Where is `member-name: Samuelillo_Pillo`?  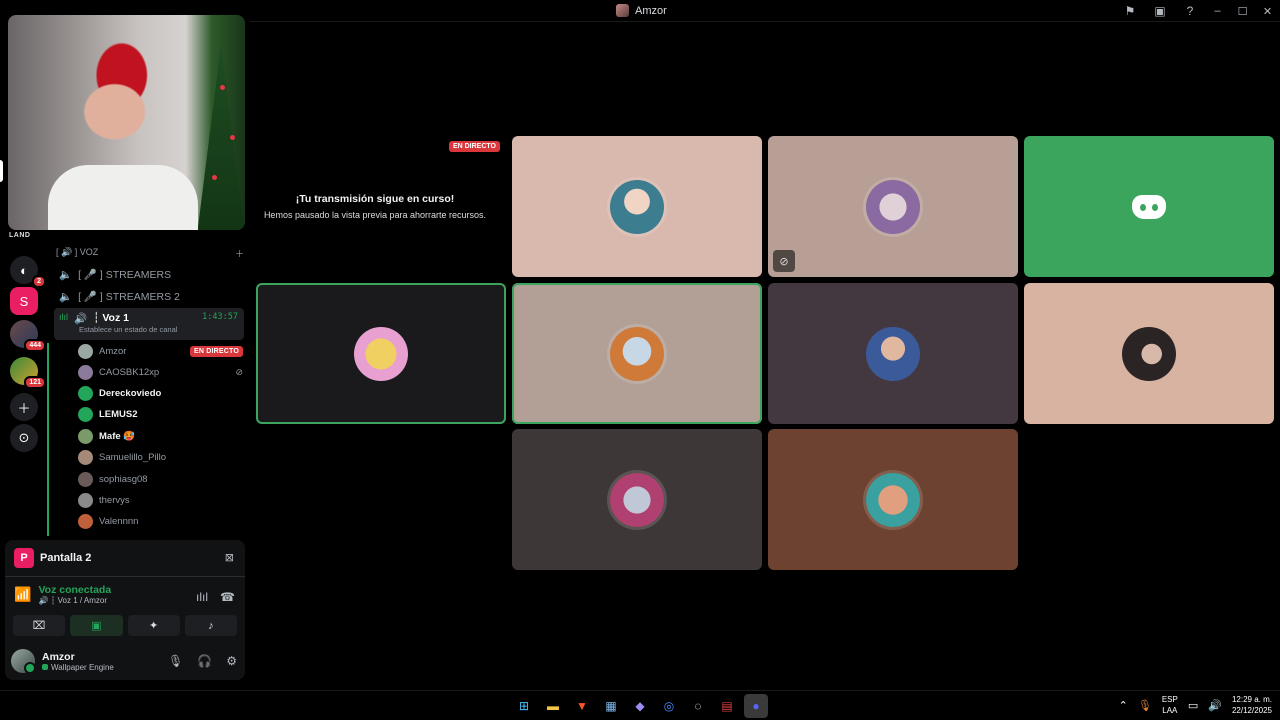 member-name: Samuelillo_Pillo is located at coordinates (133, 457).